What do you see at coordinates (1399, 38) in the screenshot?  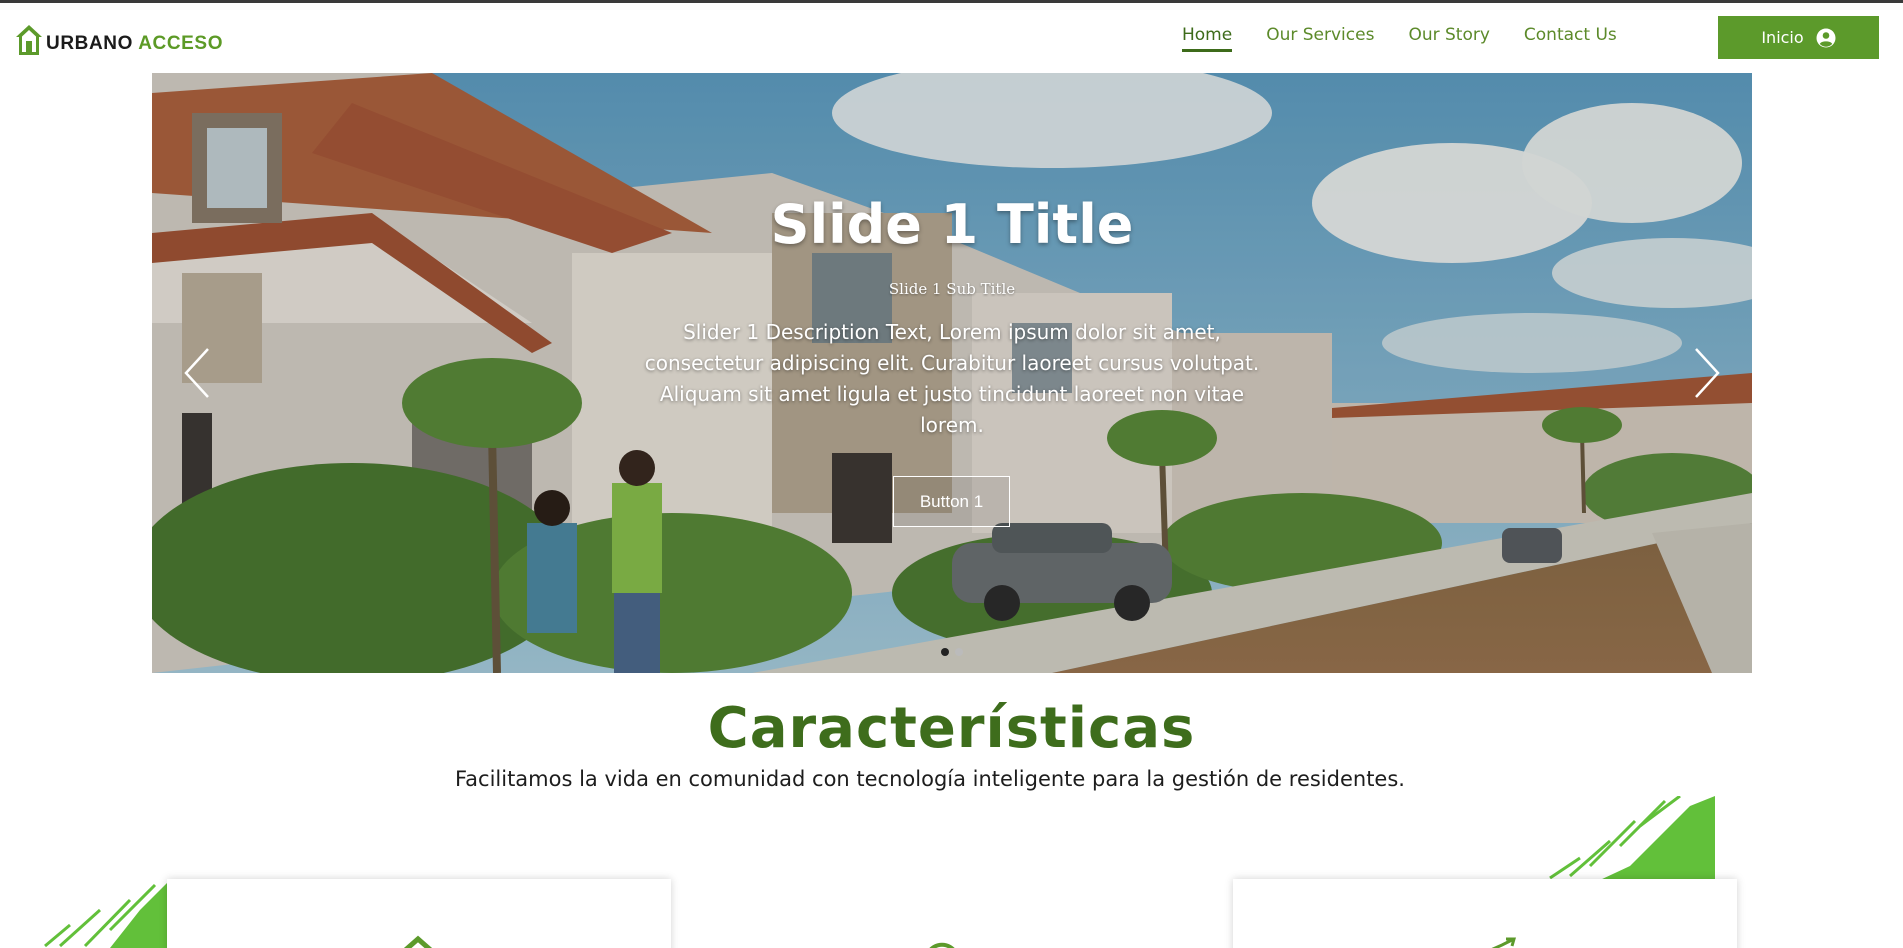 I see `main-nav: Home Our Services Our Story Contact Us` at bounding box center [1399, 38].